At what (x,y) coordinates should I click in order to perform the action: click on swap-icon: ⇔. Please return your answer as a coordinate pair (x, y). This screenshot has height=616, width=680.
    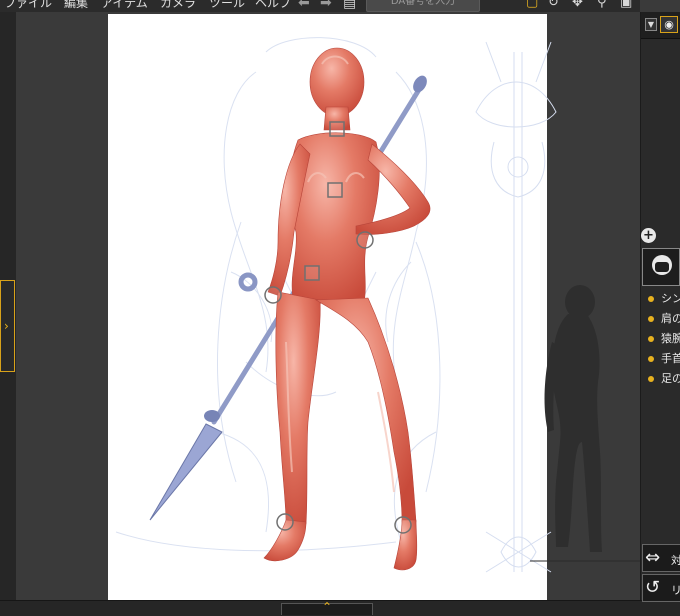
    Looking at the image, I should click on (653, 557).